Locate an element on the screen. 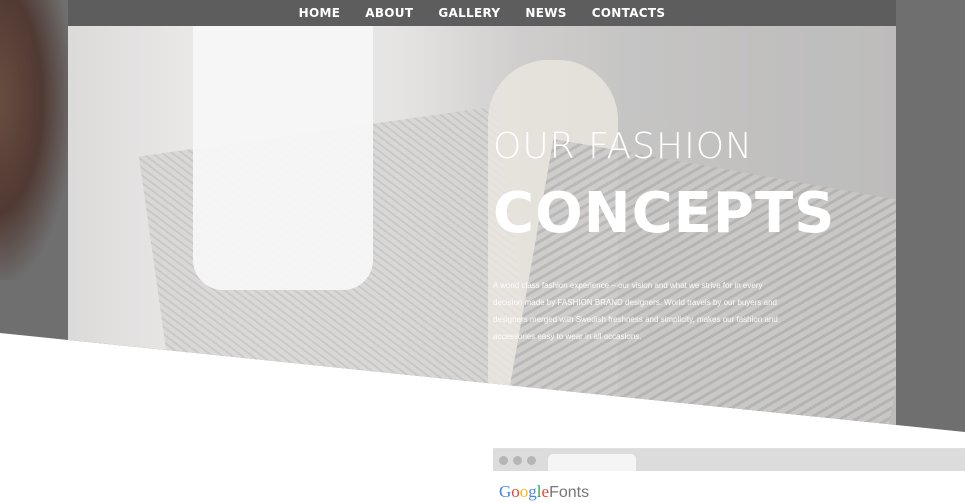 The height and width of the screenshot is (503, 965). google-fonts-suffix: Fonts is located at coordinates (569, 492).